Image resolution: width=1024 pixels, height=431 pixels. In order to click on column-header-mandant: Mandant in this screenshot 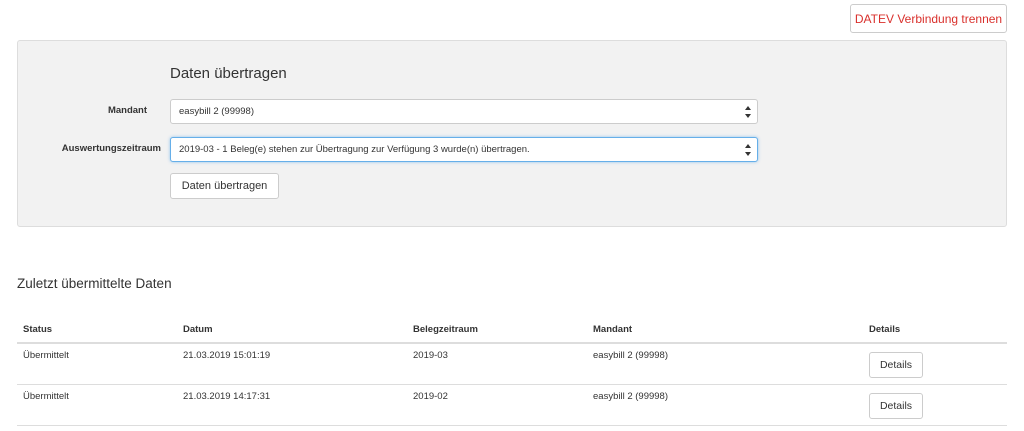, I will do `click(613, 329)`.